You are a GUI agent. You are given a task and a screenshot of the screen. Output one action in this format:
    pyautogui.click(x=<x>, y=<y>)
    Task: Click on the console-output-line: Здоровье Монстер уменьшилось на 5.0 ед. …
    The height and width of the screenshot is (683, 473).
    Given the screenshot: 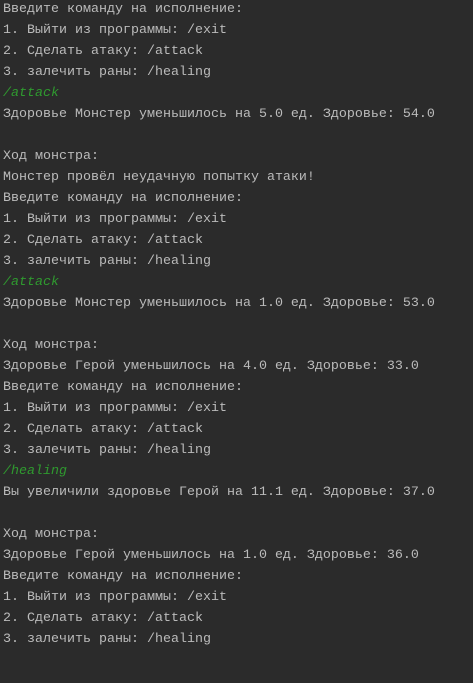 What is the action you would take?
    pyautogui.click(x=219, y=114)
    